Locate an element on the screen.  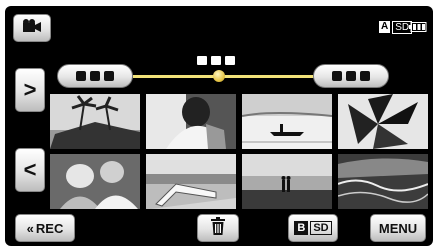
menu-button: MENU is located at coordinates (398, 228).